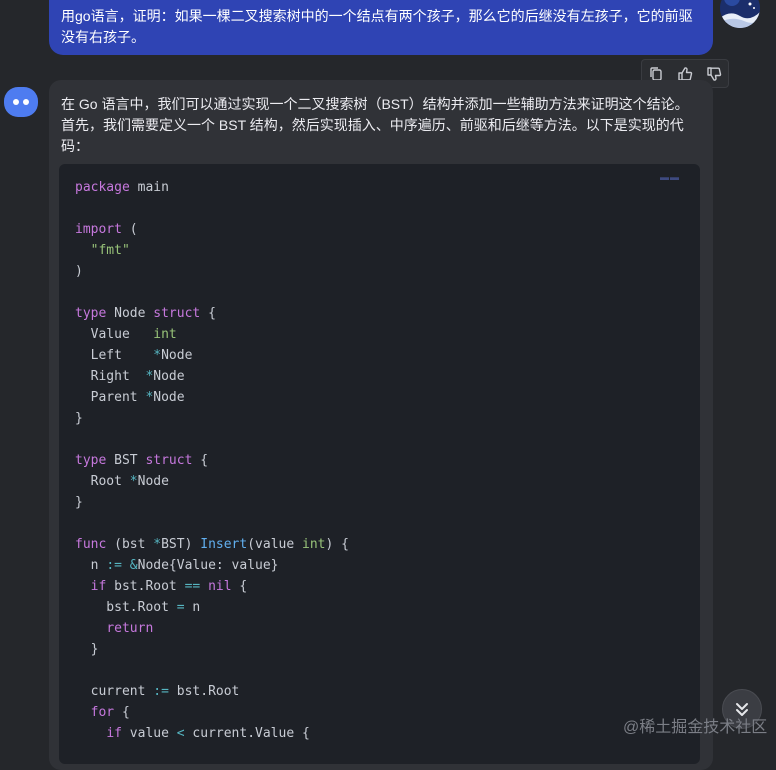 The image size is (776, 770). Describe the element at coordinates (742, 709) in the screenshot. I see `double-chevron-down-icon` at that location.